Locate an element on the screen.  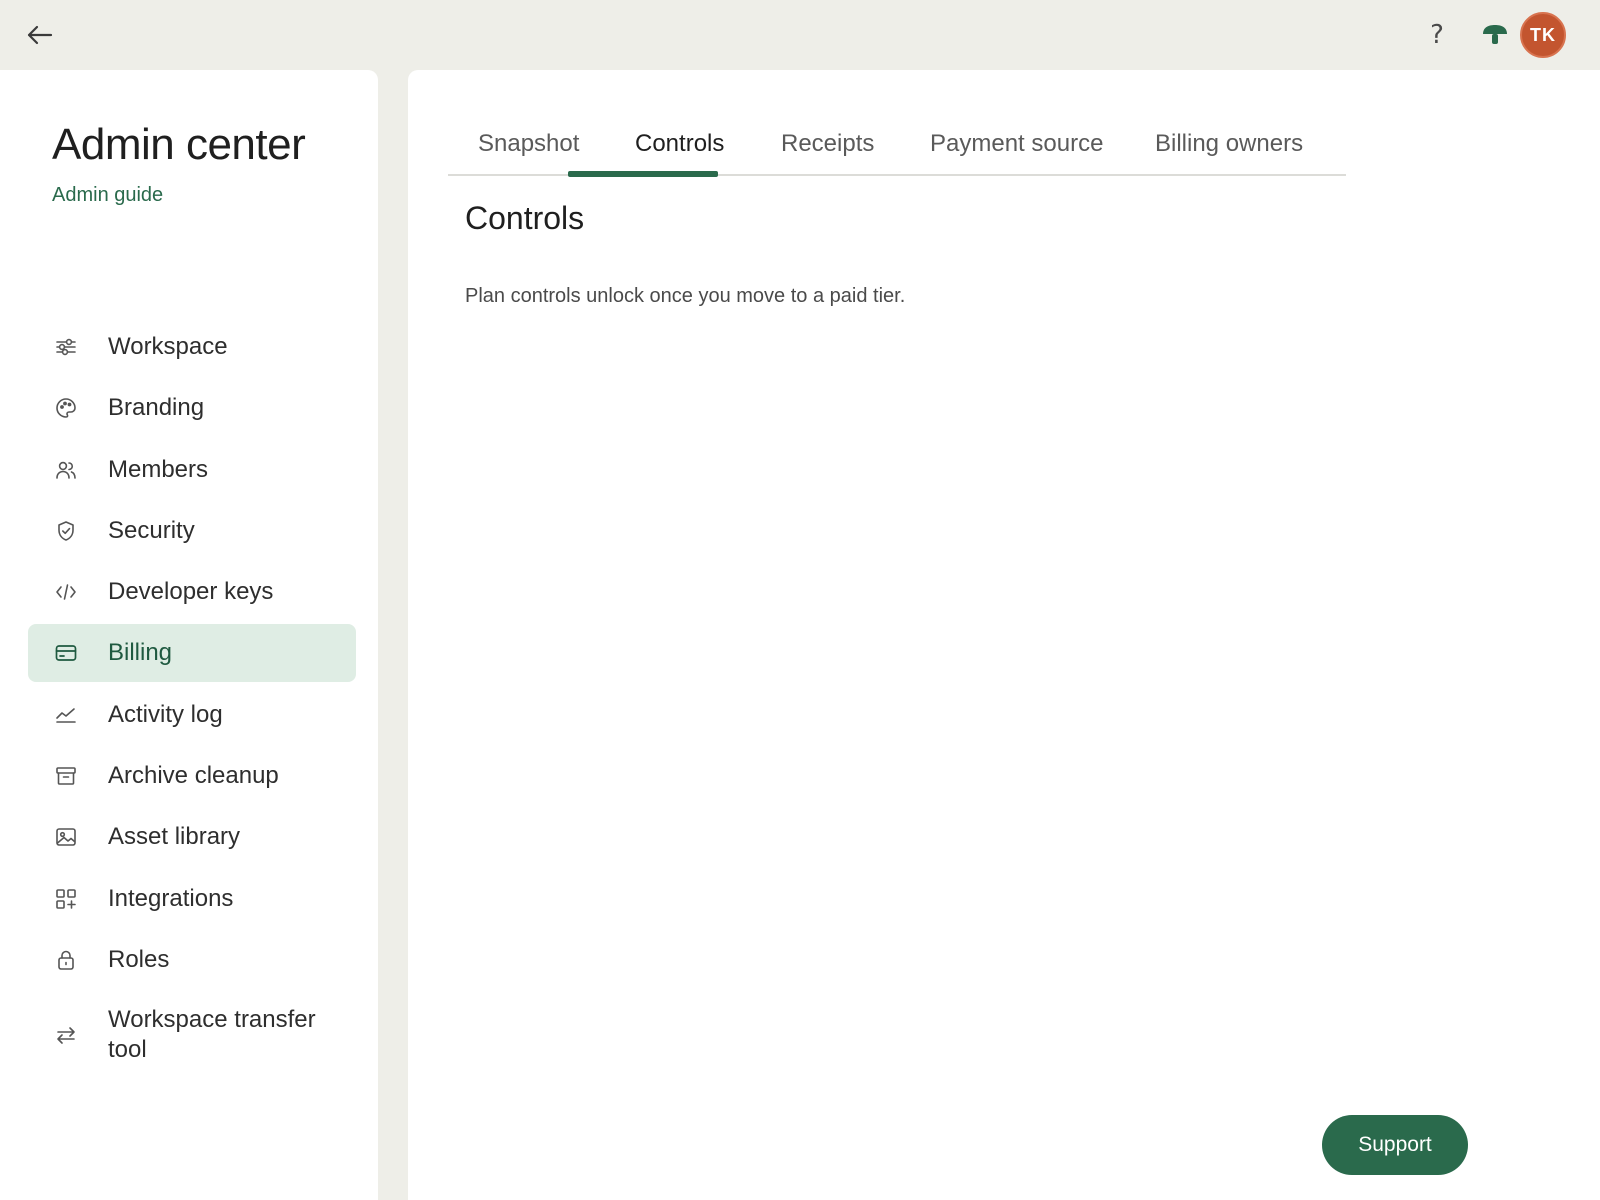
tab-payment-source: Payment source is located at coordinates (1016, 144).